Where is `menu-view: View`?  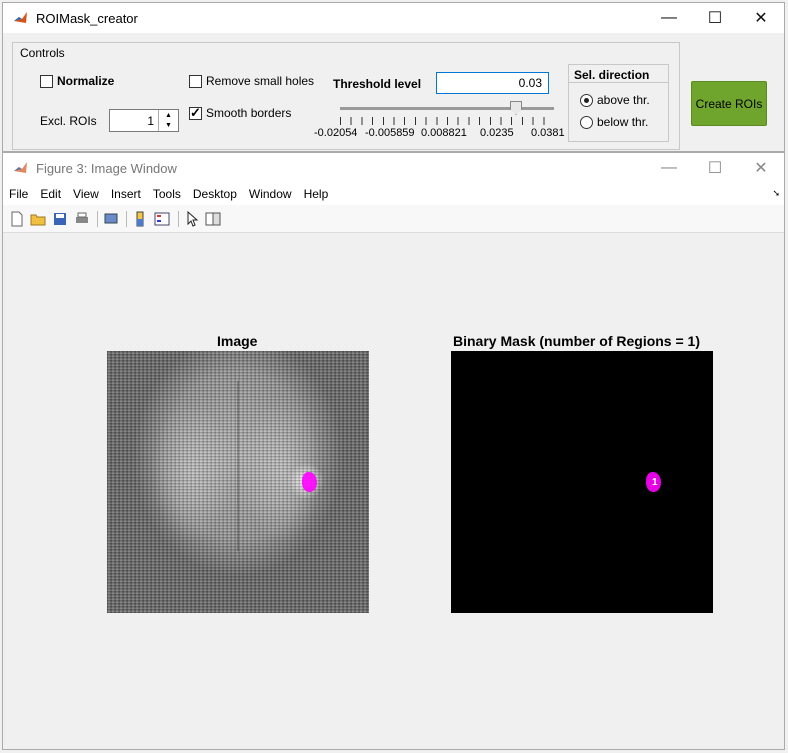
menu-view: View is located at coordinates (86, 194).